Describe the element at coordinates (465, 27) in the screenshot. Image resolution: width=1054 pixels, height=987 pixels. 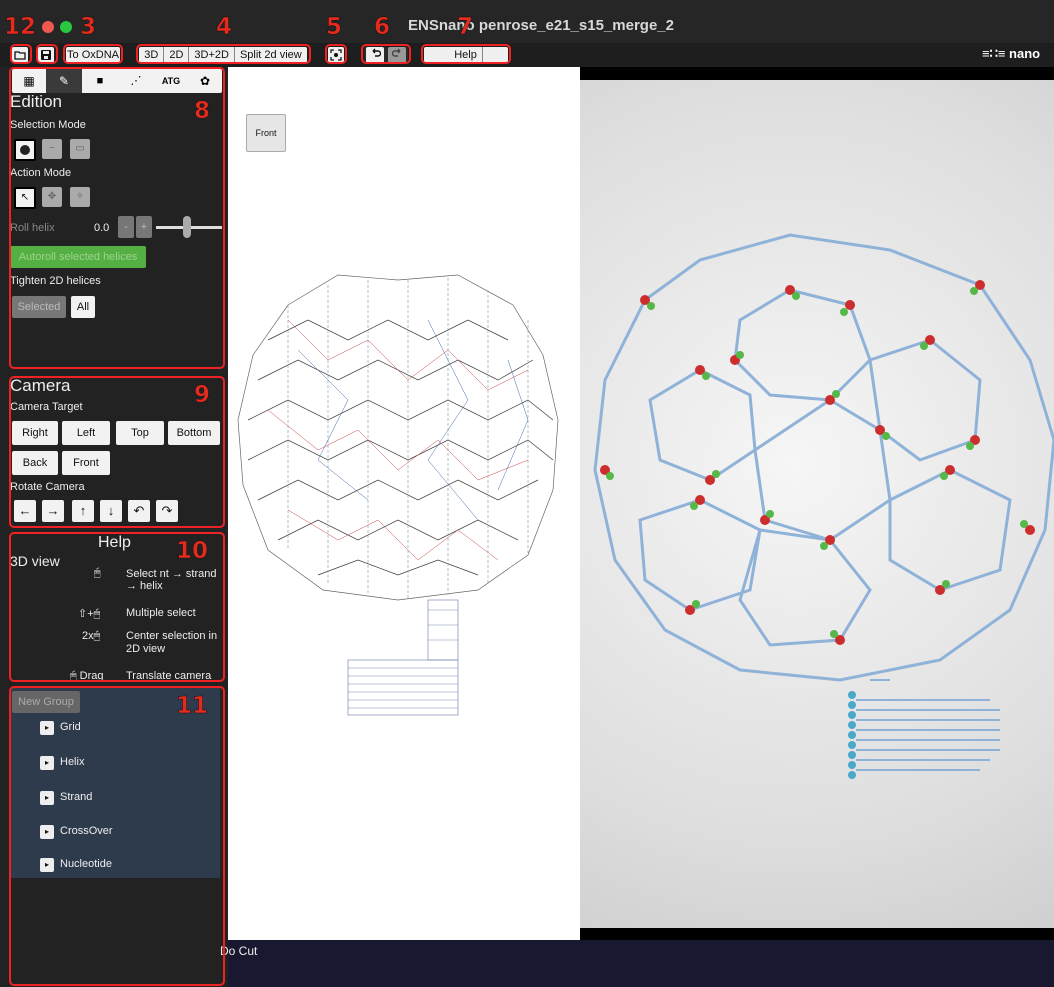
I see `annotation-number-7: 7` at that location.